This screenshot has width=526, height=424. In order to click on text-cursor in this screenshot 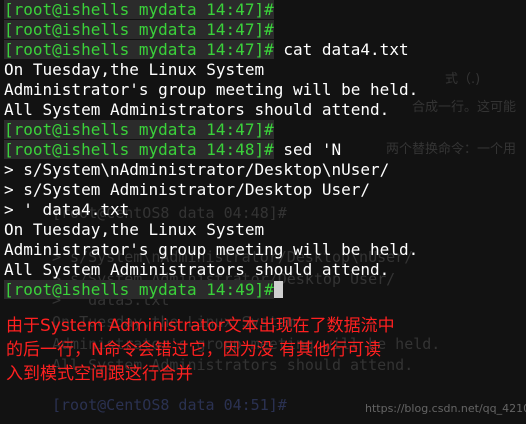, I will do `click(278, 289)`.